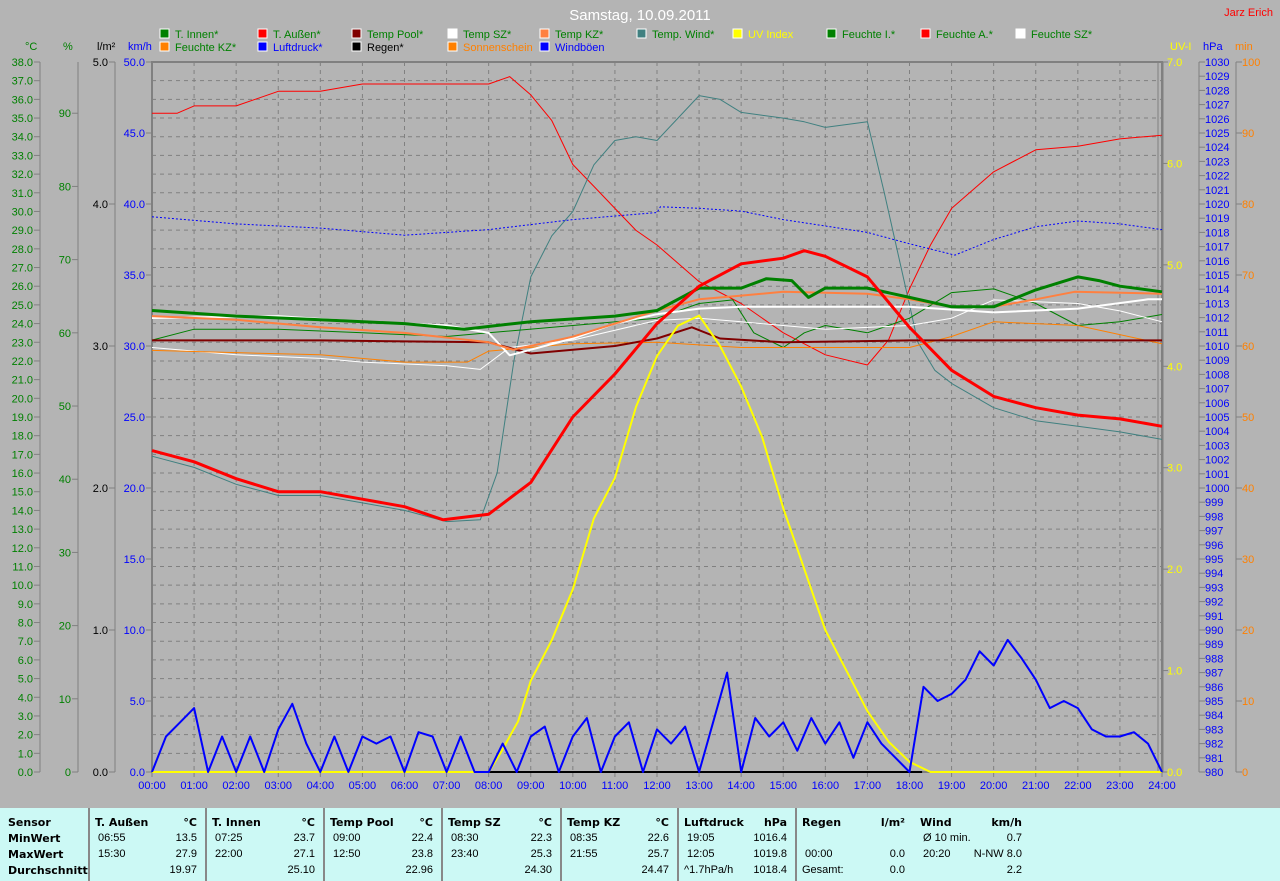 This screenshot has height=881, width=1280. I want to click on axis-tick-label-hpa: 981, so click(1214, 759).